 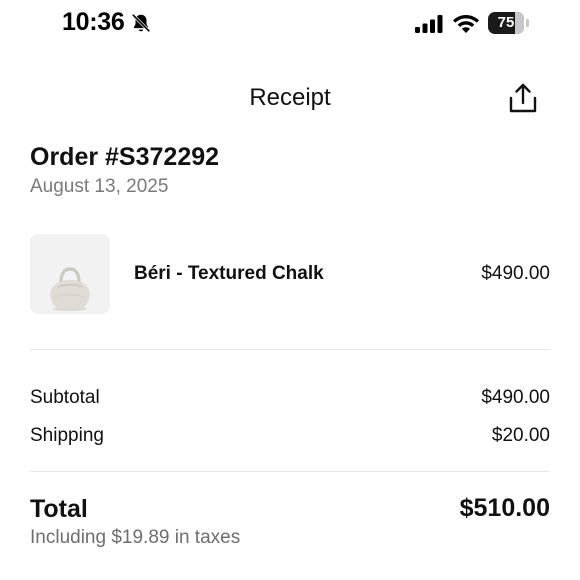 What do you see at coordinates (520, 435) in the screenshot?
I see `shipping-value: $20.00` at bounding box center [520, 435].